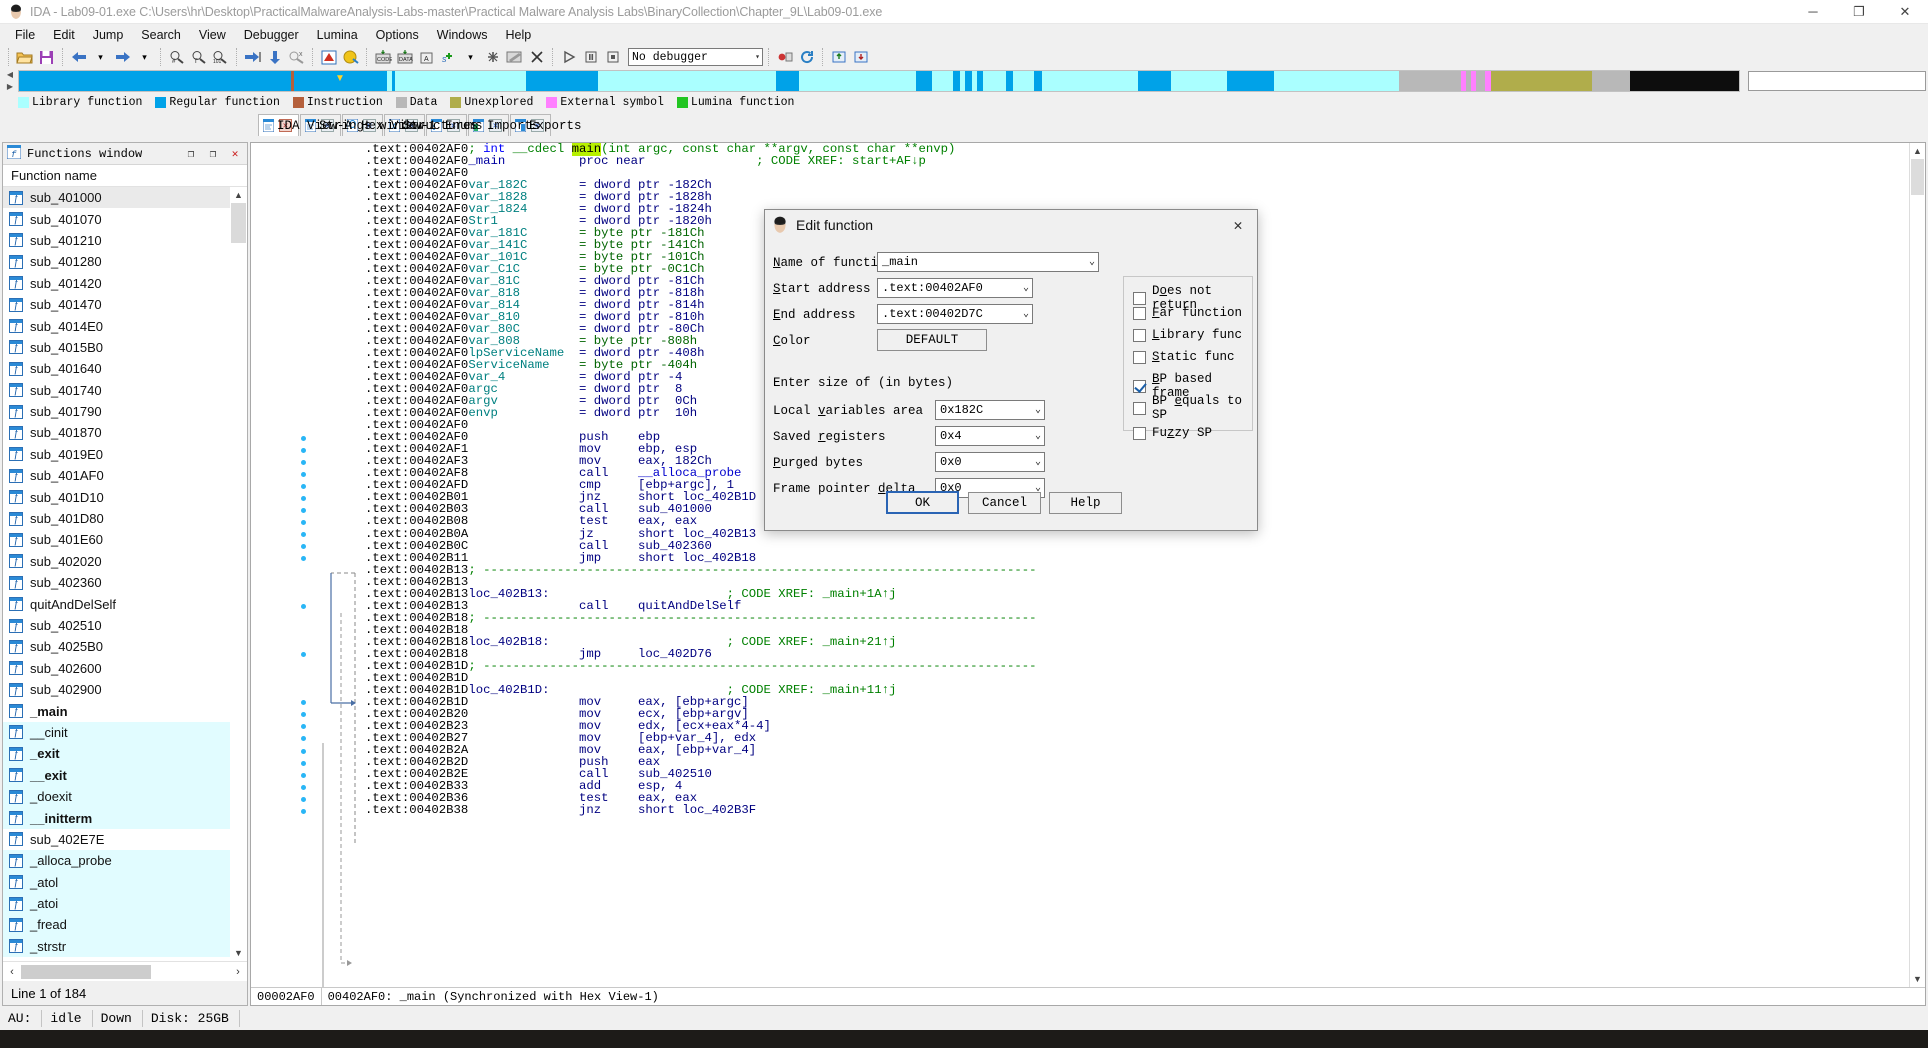 Image resolution: width=1928 pixels, height=1048 pixels. What do you see at coordinates (125, 368) in the screenshot?
I see `list-item: f sub_401640` at bounding box center [125, 368].